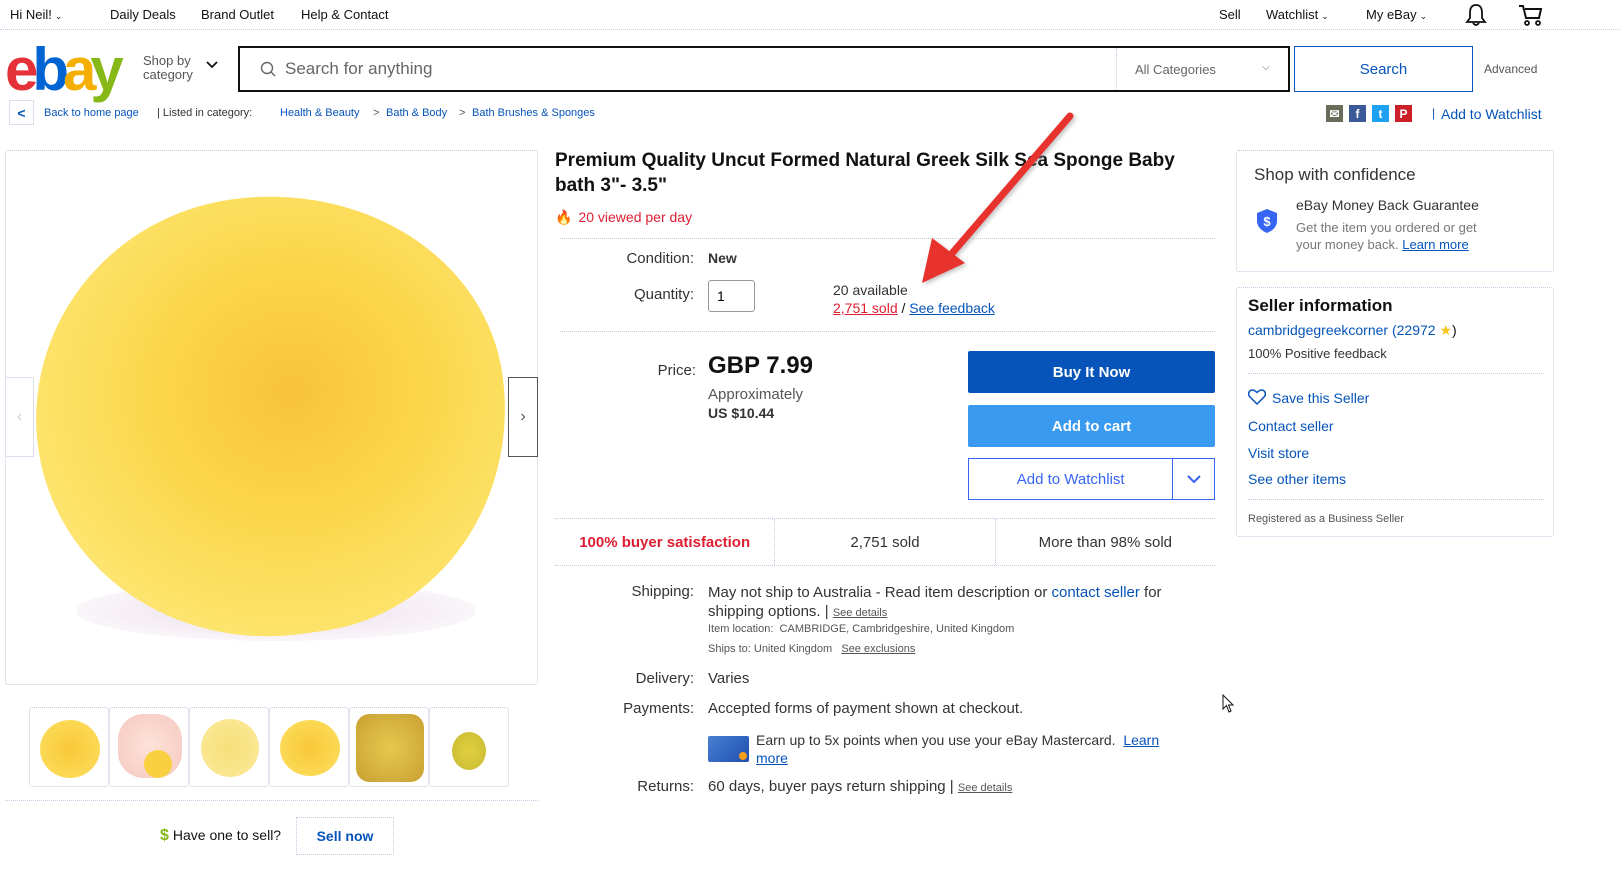 The height and width of the screenshot is (885, 1620). What do you see at coordinates (865, 308) in the screenshot?
I see `sold-link: 2,751 sold` at bounding box center [865, 308].